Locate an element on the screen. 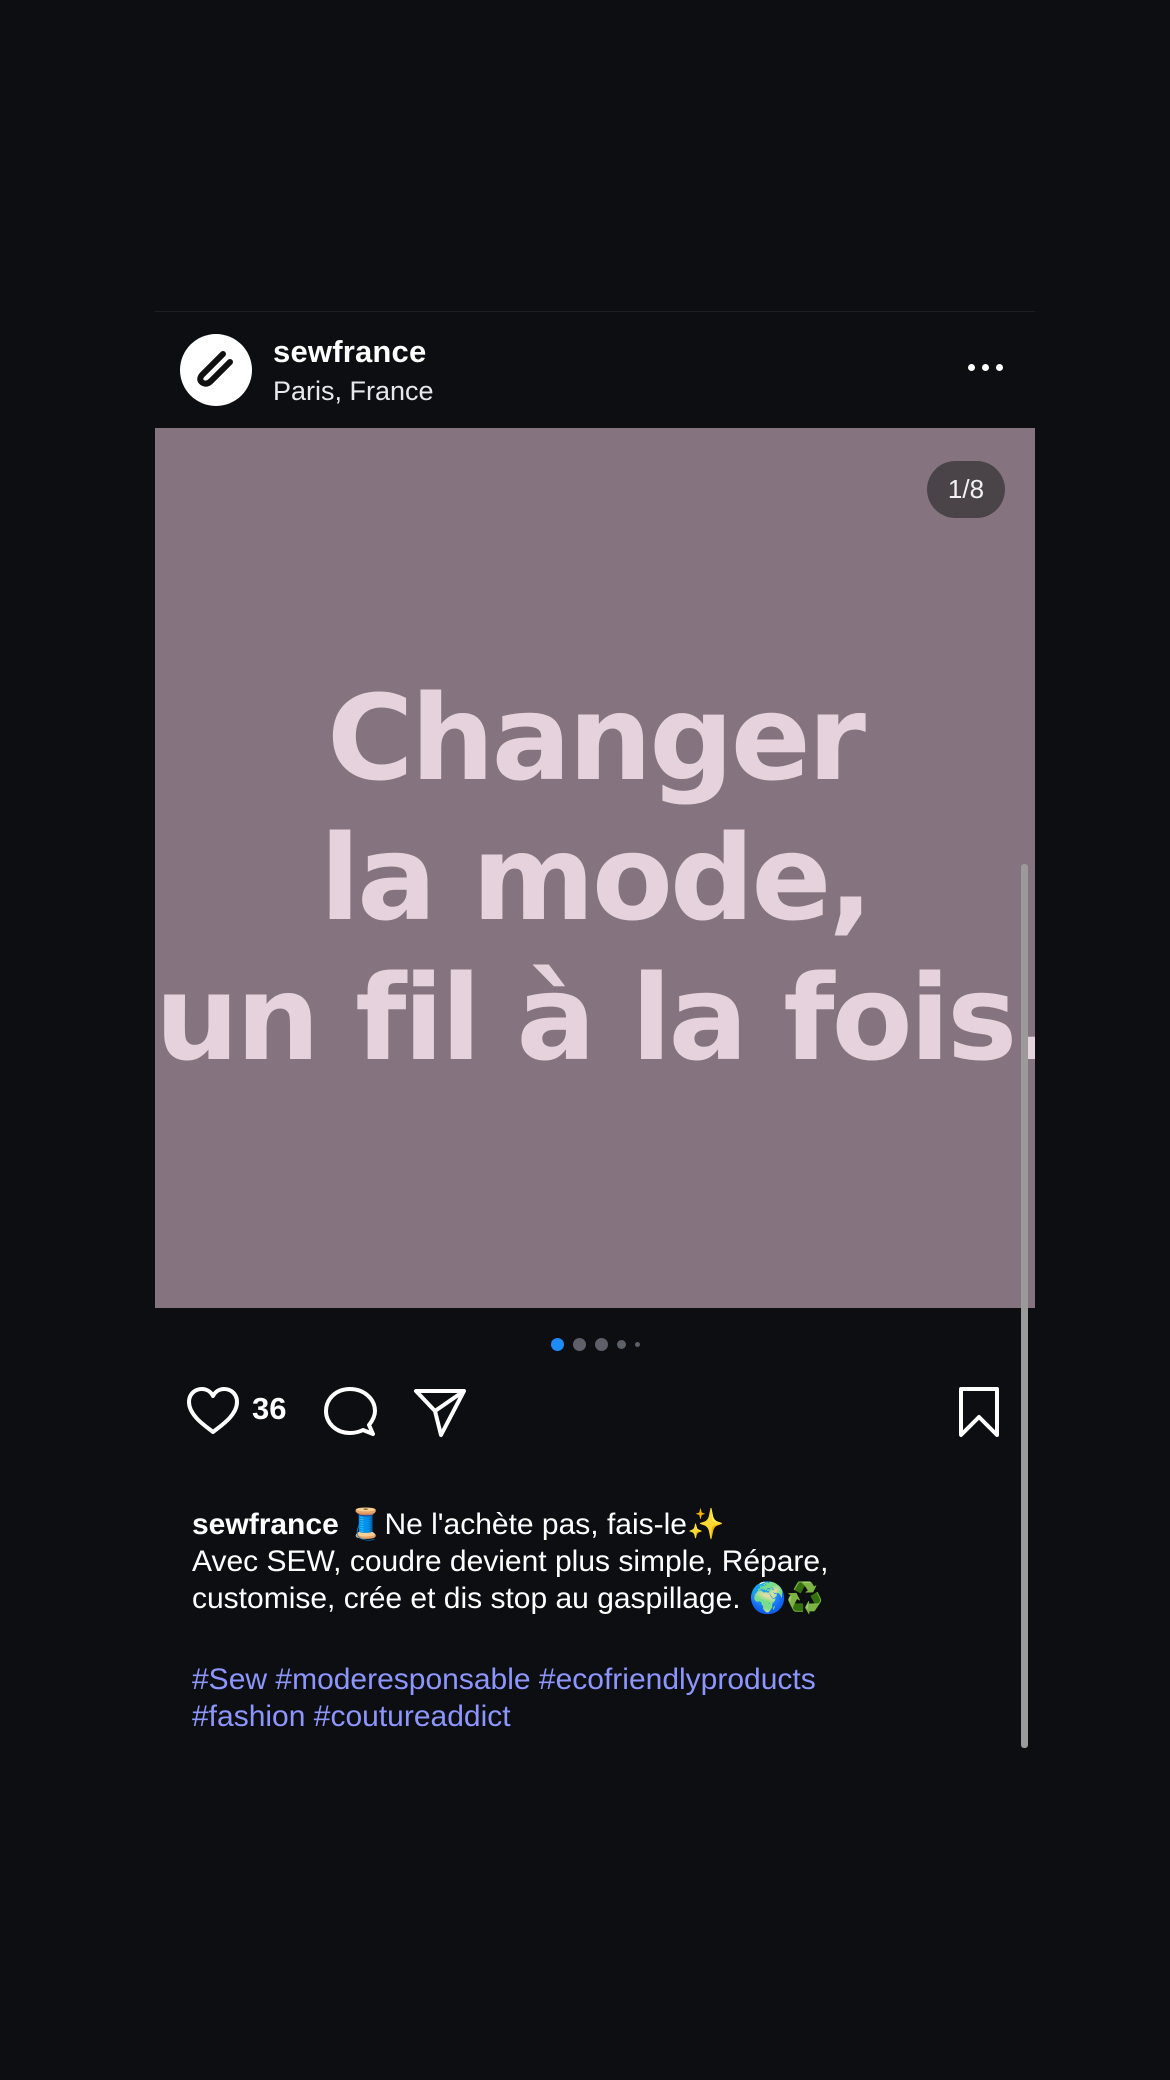  avatar is located at coordinates (216, 370).